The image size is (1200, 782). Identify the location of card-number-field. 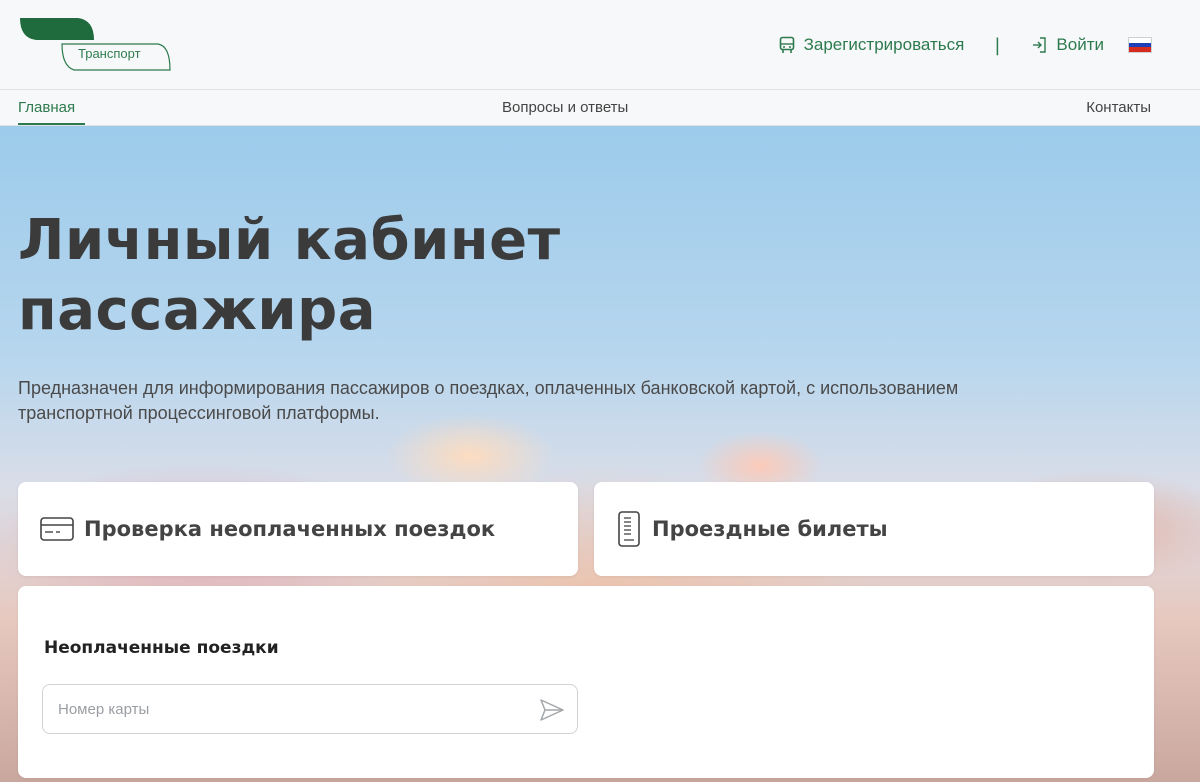
(310, 709).